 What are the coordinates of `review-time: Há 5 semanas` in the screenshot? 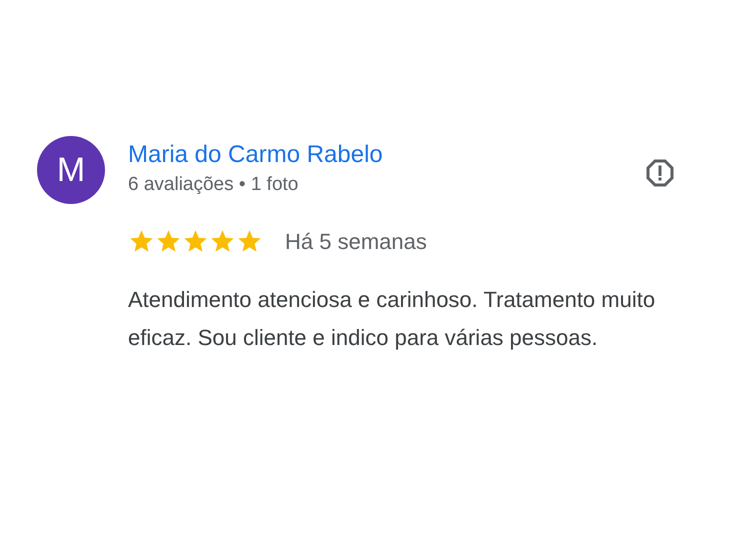 It's located at (356, 241).